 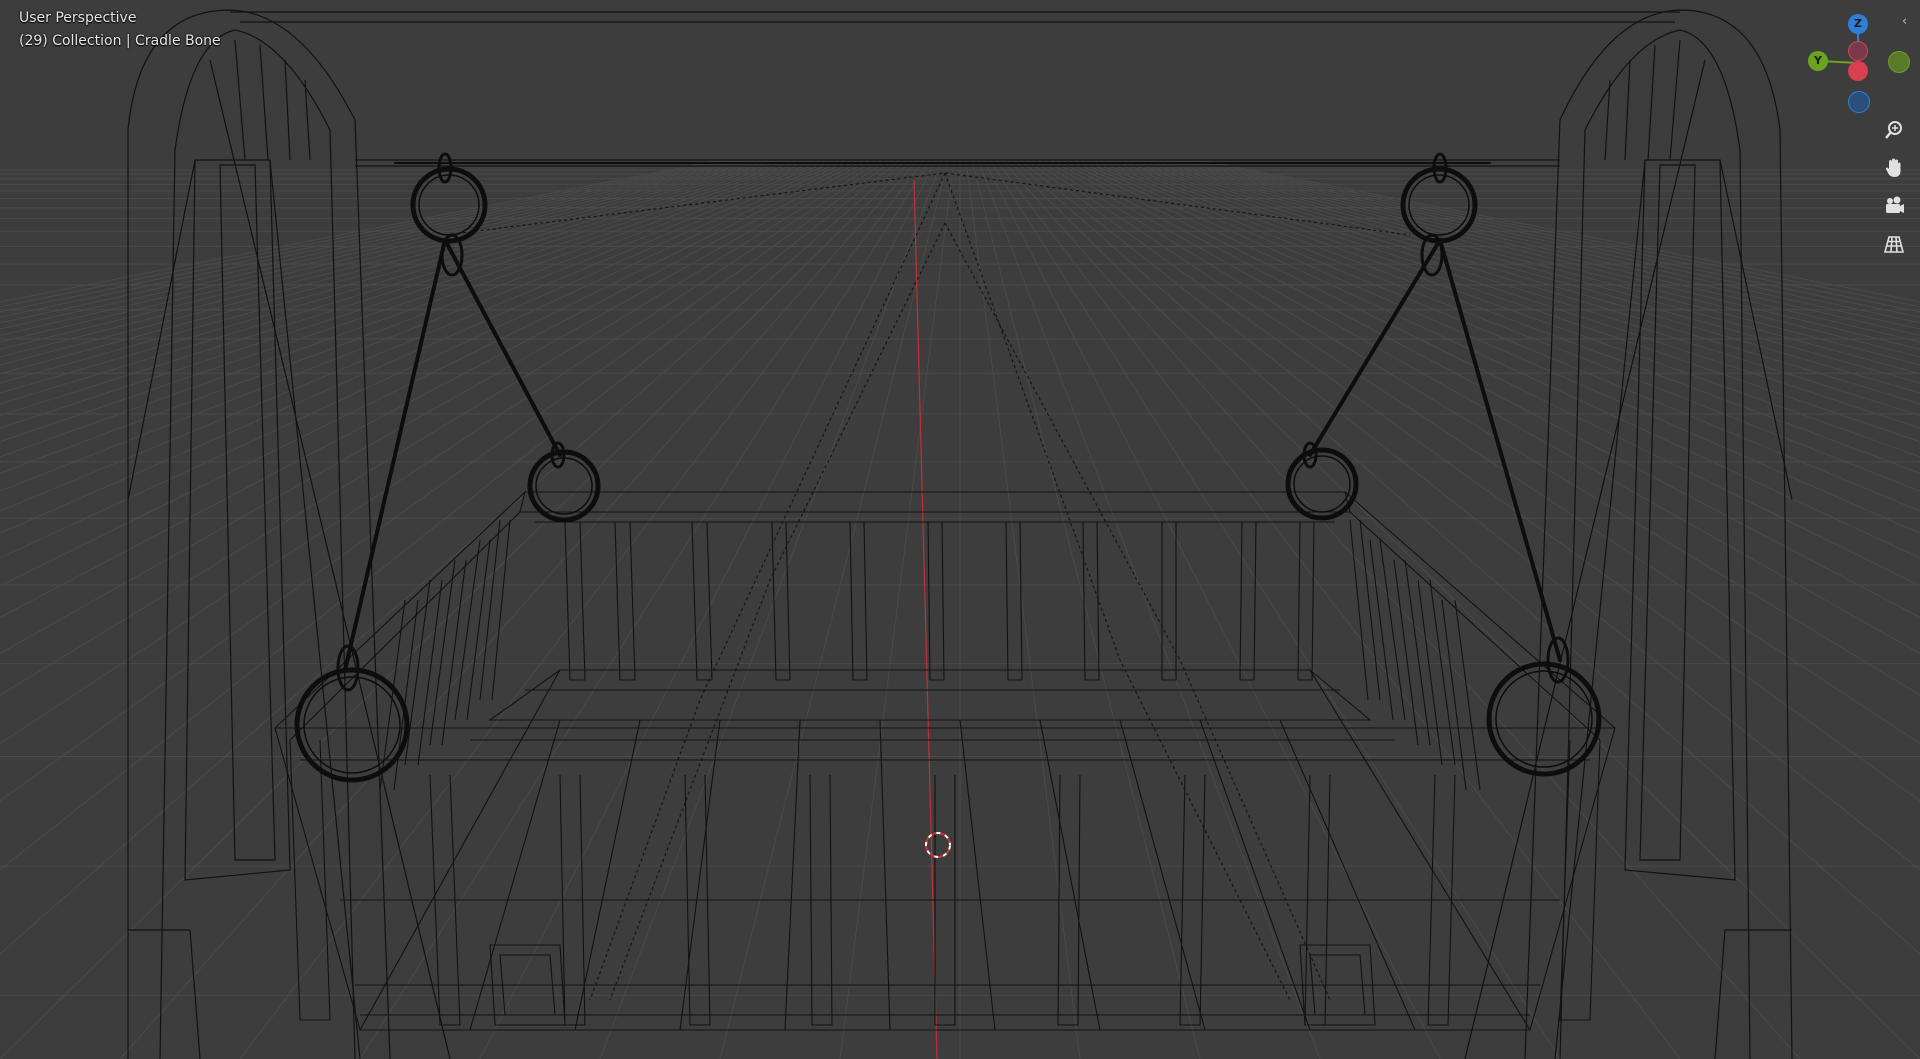 I want to click on gizmo-neg-y-axis, so click(x=1899, y=62).